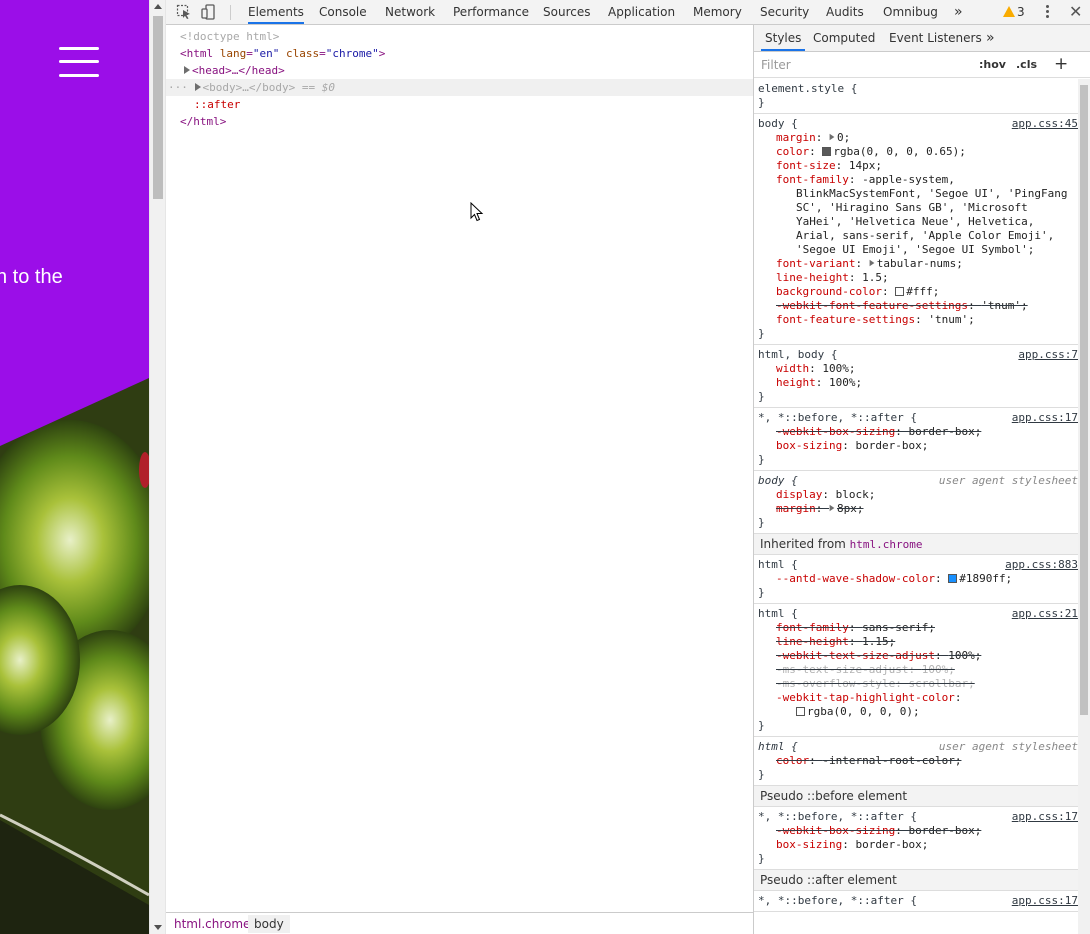  What do you see at coordinates (918, 684) in the screenshot?
I see `css-property: -ms-overflow-style: scrollbar;` at bounding box center [918, 684].